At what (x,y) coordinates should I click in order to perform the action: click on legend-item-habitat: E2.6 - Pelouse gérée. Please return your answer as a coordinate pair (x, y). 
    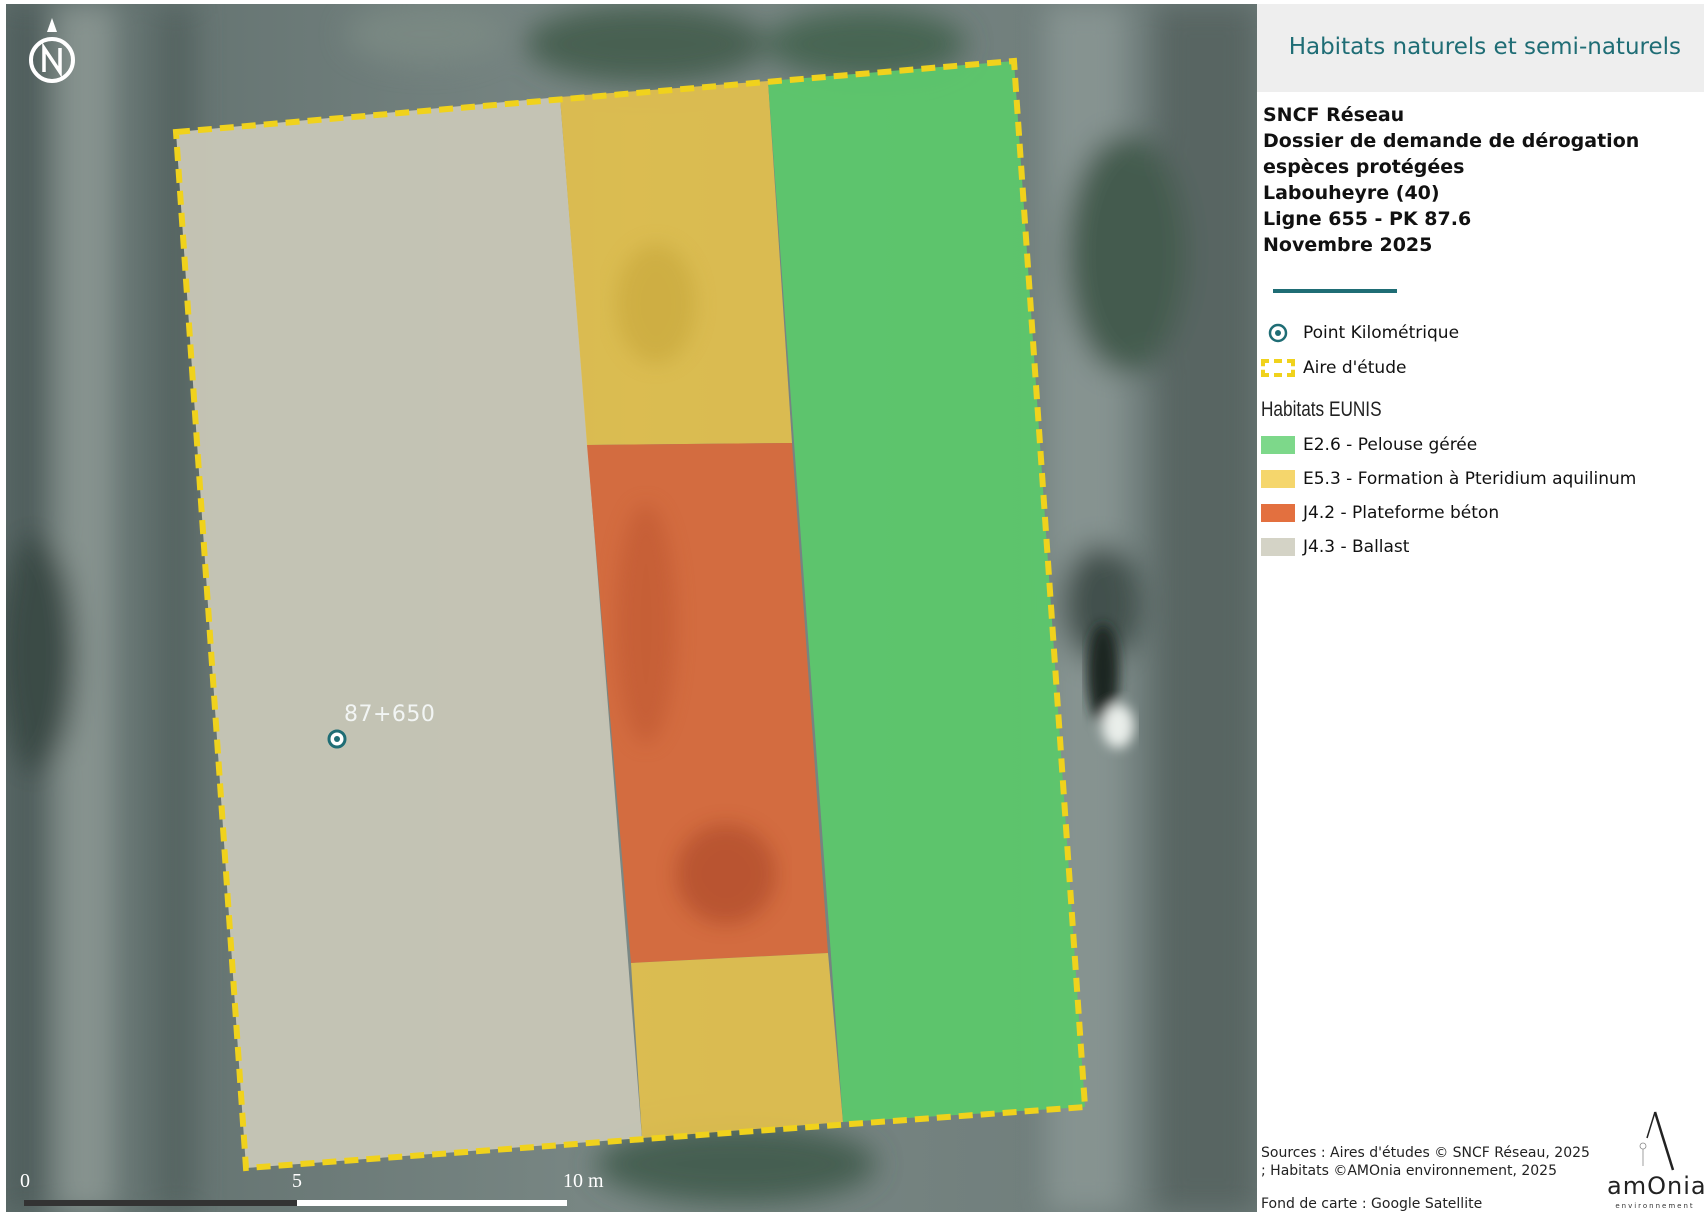
    Looking at the image, I should click on (1369, 445).